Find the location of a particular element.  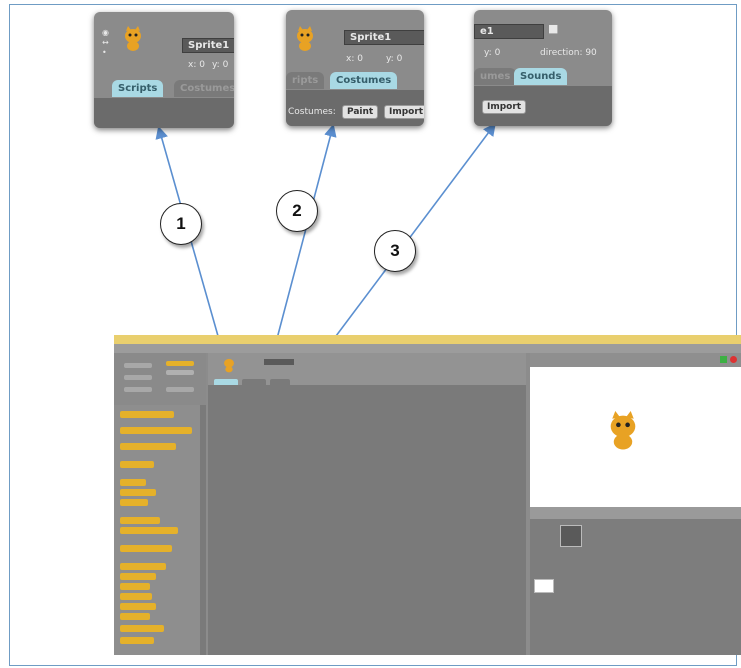

sprite-name-field: e1 is located at coordinates (509, 31).